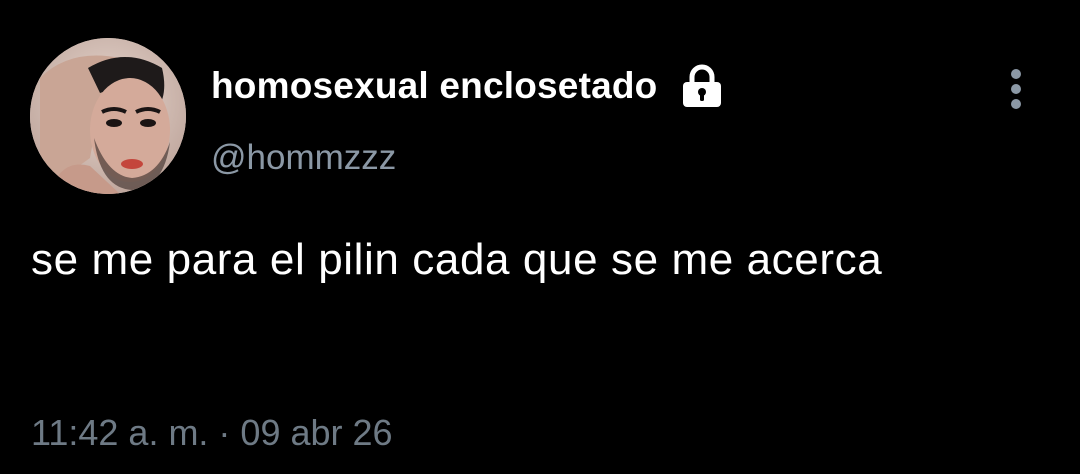 Image resolution: width=1080 pixels, height=474 pixels. What do you see at coordinates (702, 86) in the screenshot?
I see `lock-icon` at bounding box center [702, 86].